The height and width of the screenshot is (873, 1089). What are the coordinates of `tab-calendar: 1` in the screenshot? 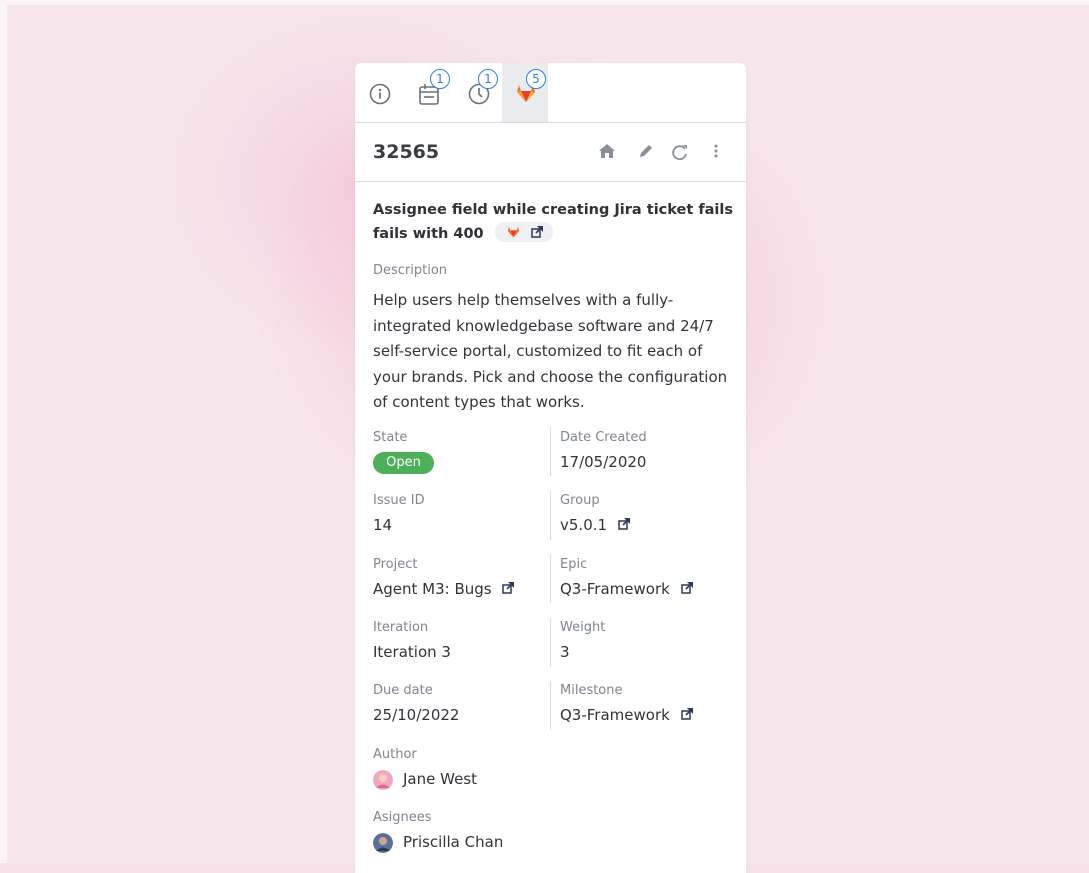 It's located at (429, 92).